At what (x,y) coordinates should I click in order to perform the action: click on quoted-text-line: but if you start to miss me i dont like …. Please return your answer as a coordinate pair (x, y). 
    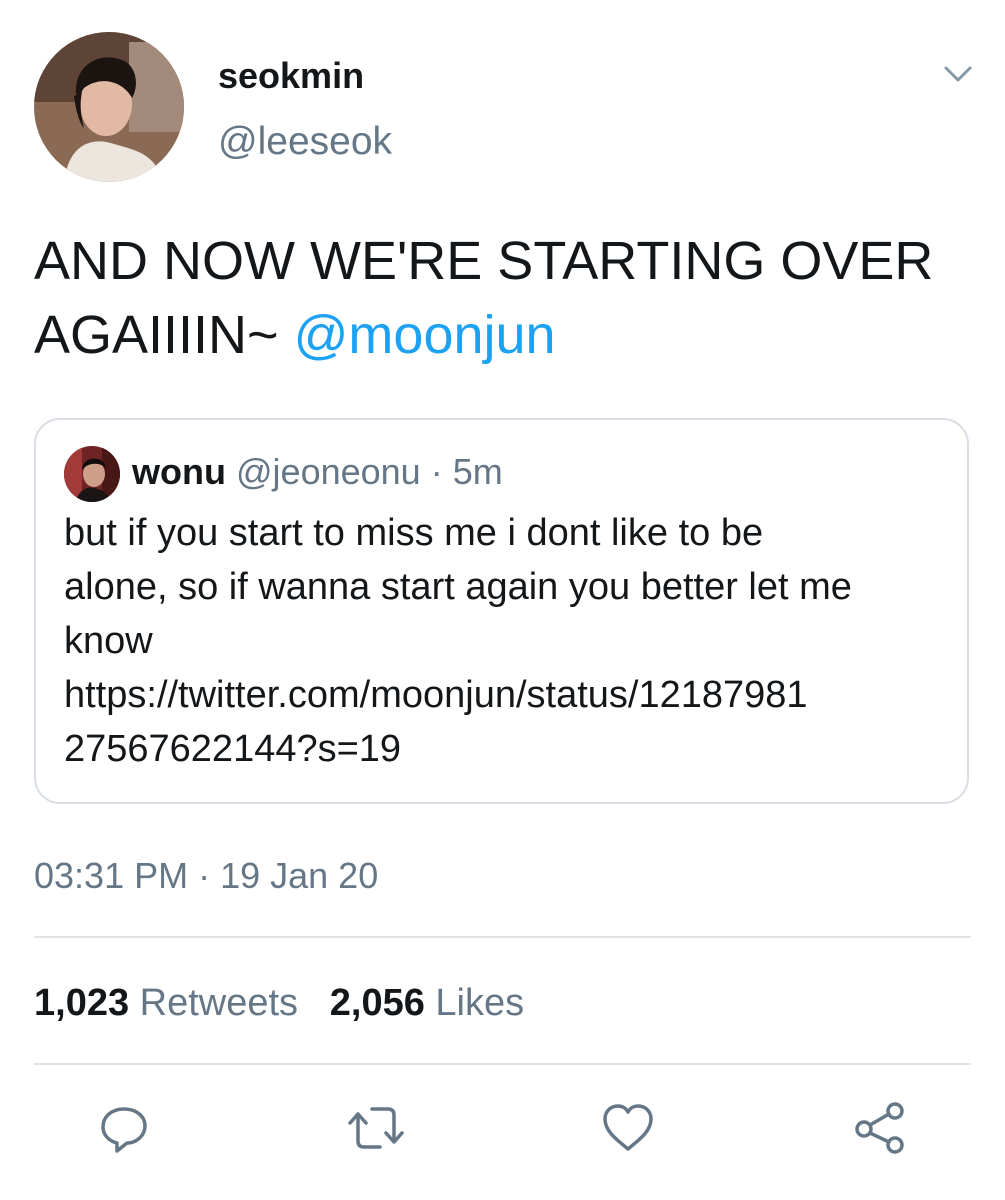
    Looking at the image, I should click on (414, 533).